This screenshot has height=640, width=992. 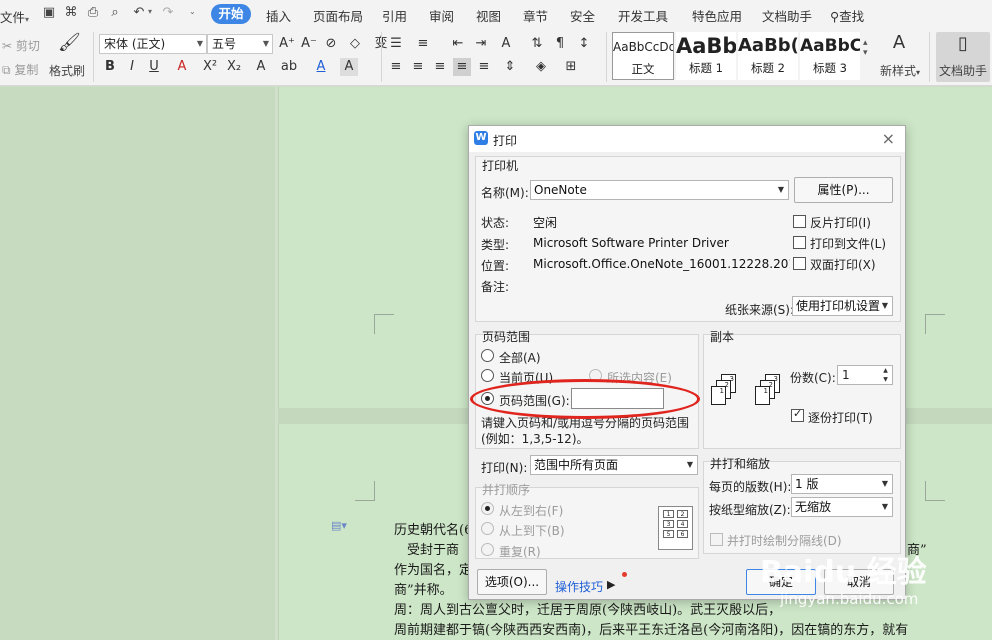 What do you see at coordinates (21, 45) in the screenshot?
I see `cut-button: ✂ 剪切` at bounding box center [21, 45].